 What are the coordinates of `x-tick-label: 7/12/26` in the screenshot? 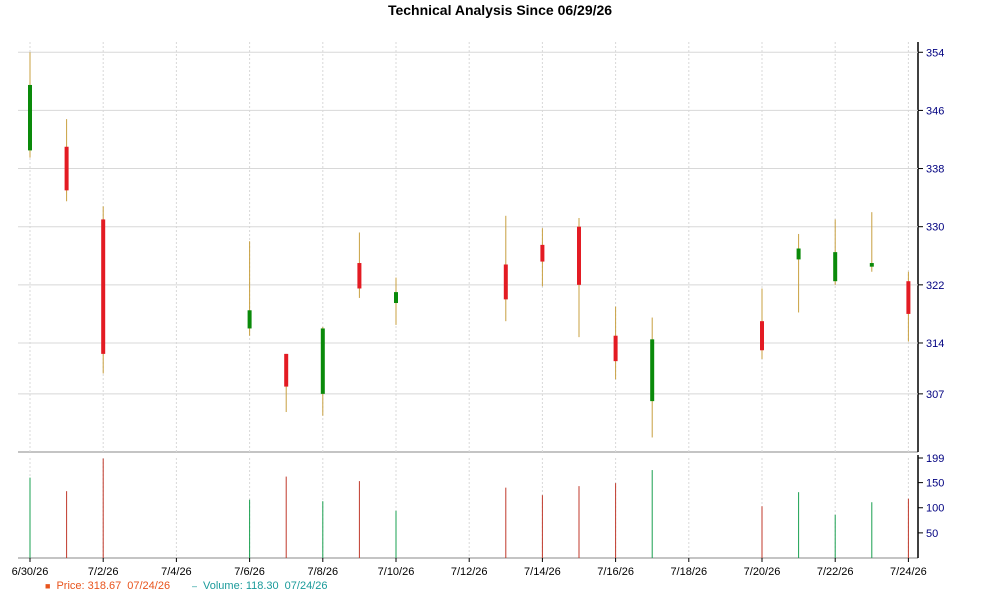 It's located at (469, 572).